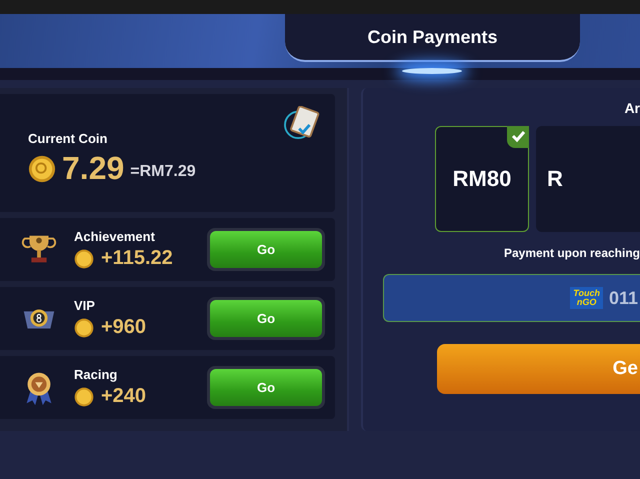  What do you see at coordinates (85, 305) in the screenshot?
I see `reward-name: VIP` at bounding box center [85, 305].